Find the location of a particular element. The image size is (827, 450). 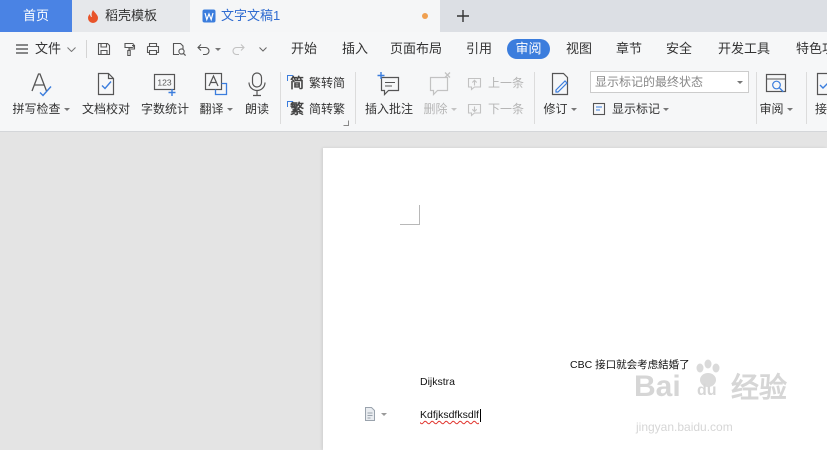

accept-change-label: 接 is located at coordinates (821, 109).